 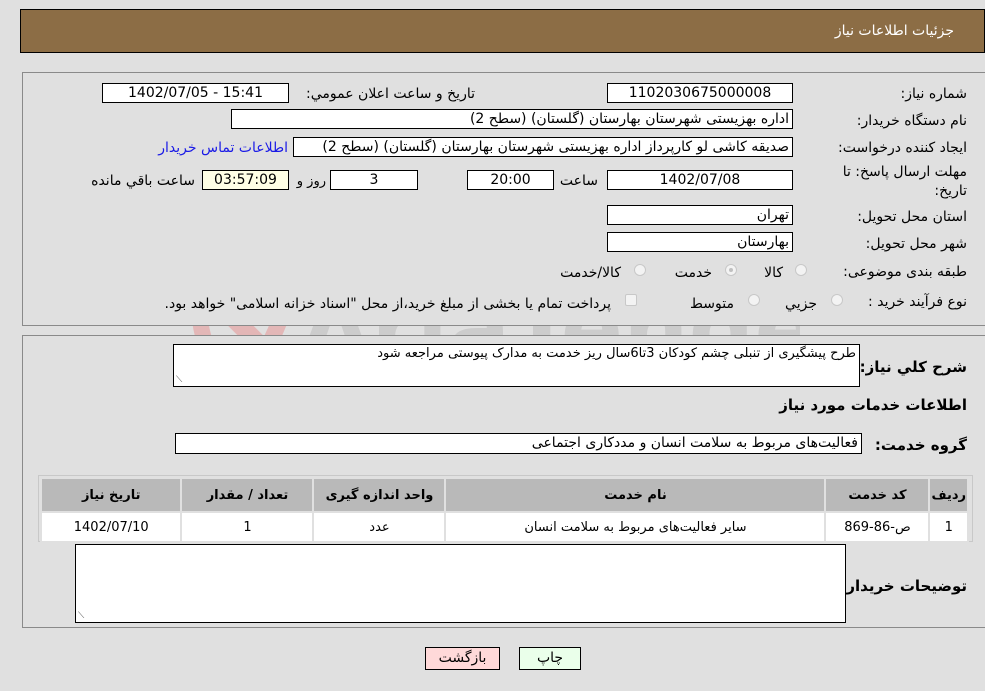 What do you see at coordinates (837, 300) in the screenshot?
I see `process-minor-radio` at bounding box center [837, 300].